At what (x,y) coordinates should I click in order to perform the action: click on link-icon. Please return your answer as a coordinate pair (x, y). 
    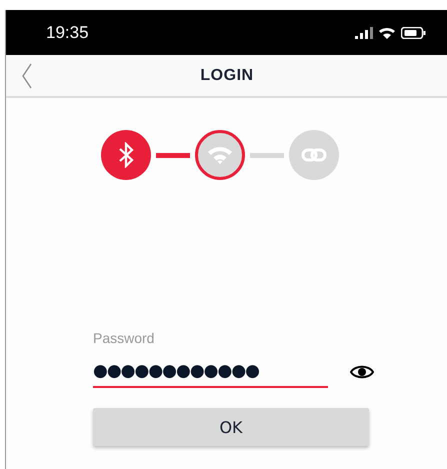
    Looking at the image, I should click on (314, 155).